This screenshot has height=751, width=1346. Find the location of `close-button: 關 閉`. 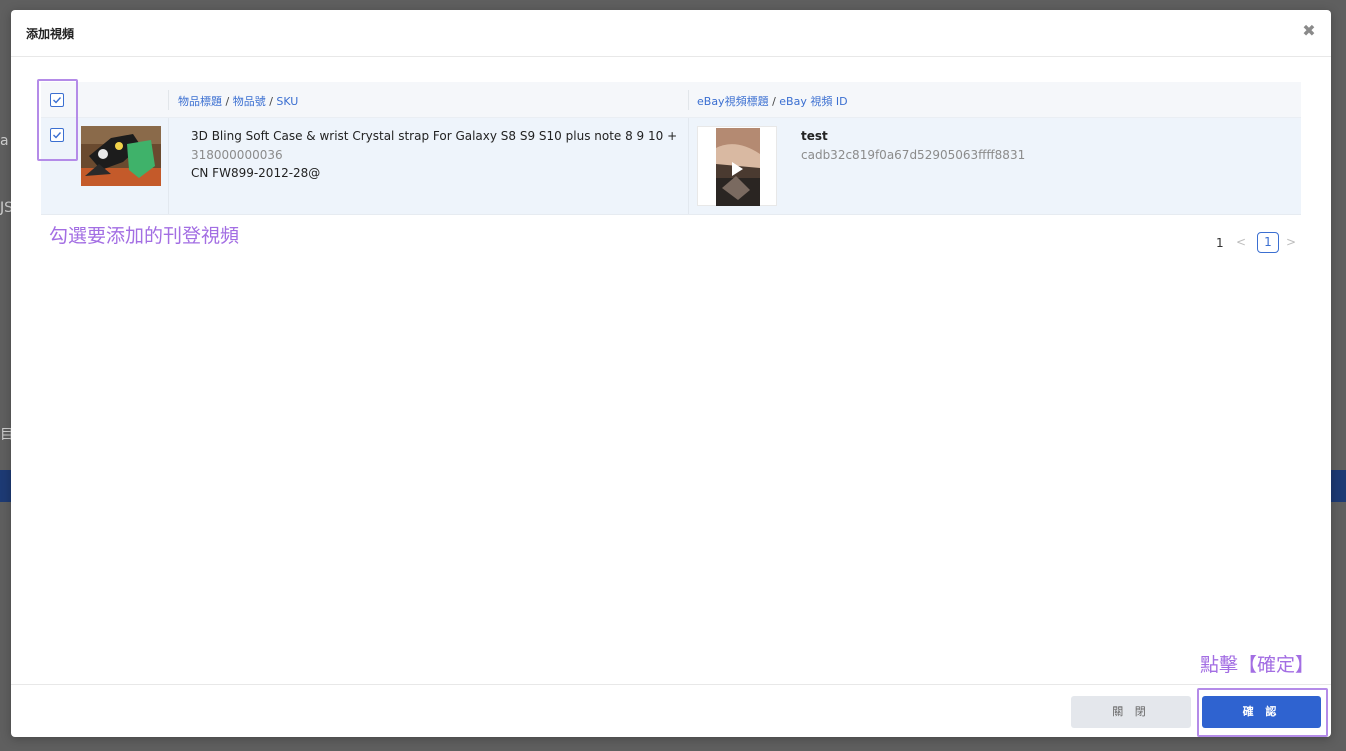

close-button: 關 閉 is located at coordinates (1131, 712).